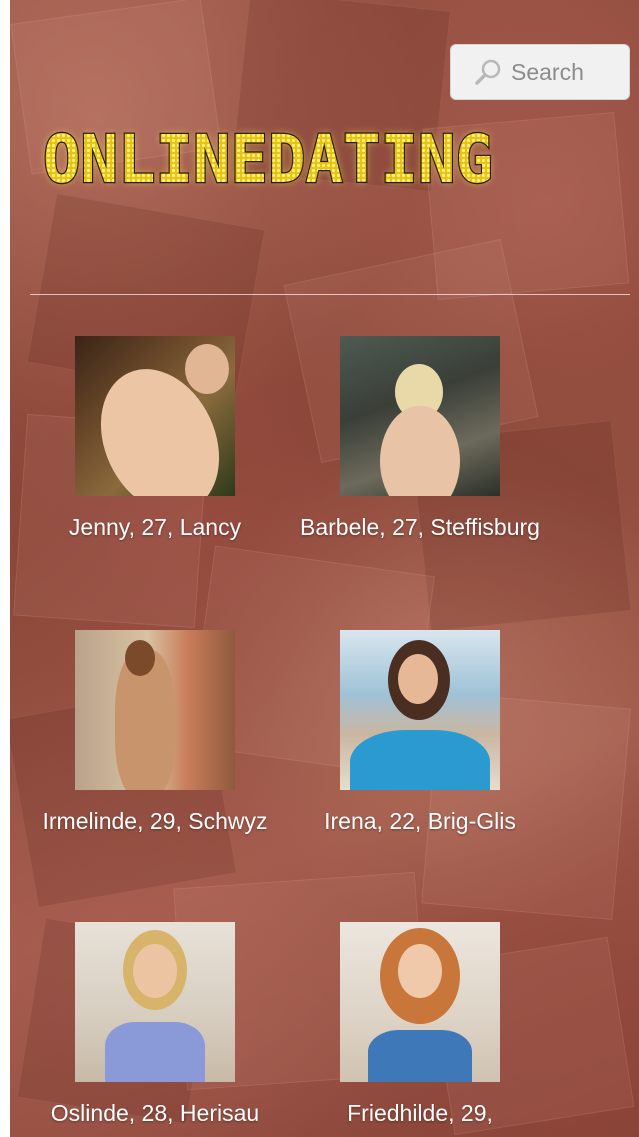 This screenshot has width=639, height=1137. I want to click on profile-caption: Barbele, 27, Steffisburg, so click(420, 527).